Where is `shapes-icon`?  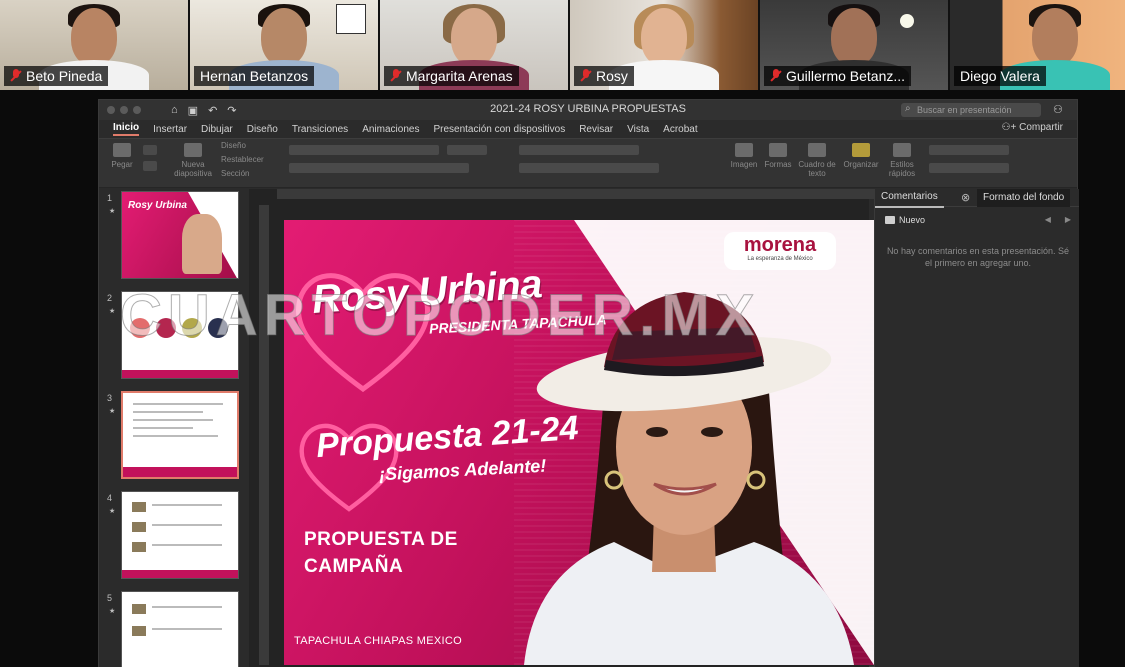 shapes-icon is located at coordinates (778, 150).